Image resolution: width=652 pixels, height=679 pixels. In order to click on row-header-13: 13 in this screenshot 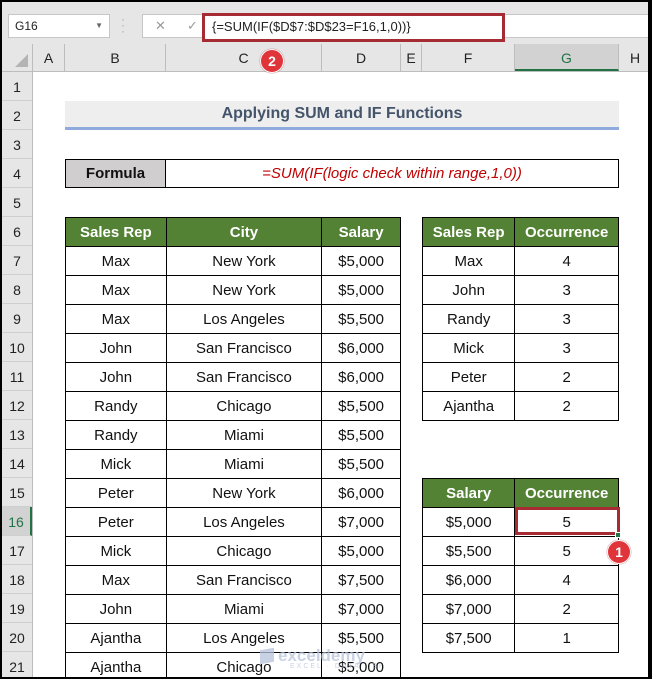, I will do `click(17, 434)`.